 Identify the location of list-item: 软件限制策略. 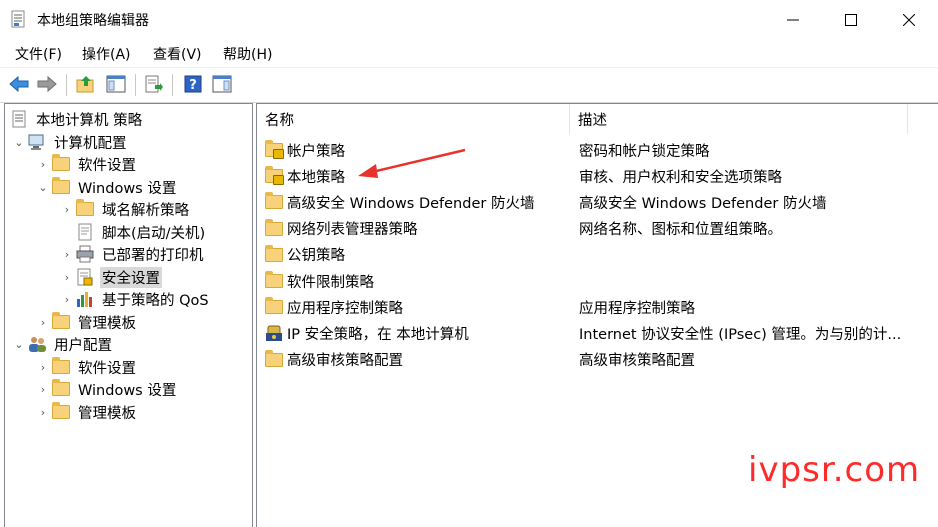
(597, 281).